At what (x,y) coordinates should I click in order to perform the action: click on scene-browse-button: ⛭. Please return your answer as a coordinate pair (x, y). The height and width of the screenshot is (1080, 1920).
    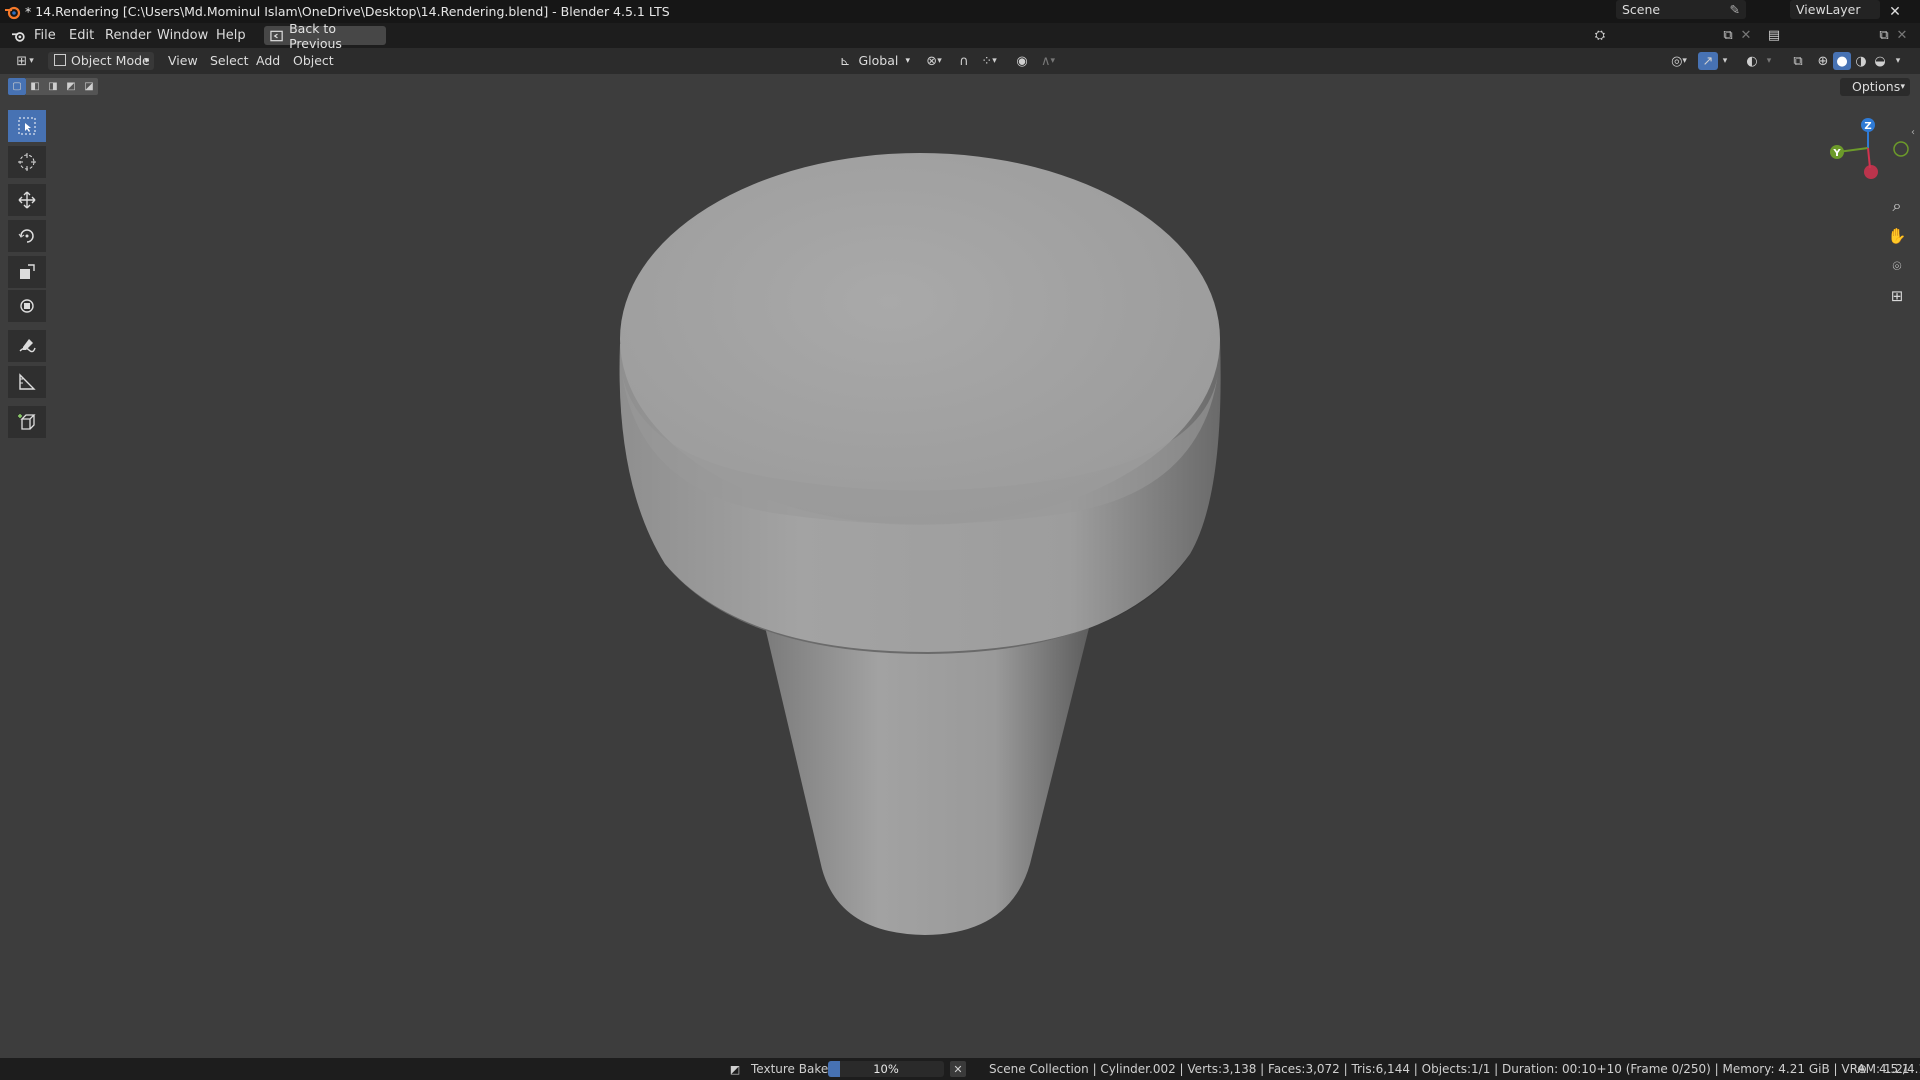
    Looking at the image, I should click on (1600, 35).